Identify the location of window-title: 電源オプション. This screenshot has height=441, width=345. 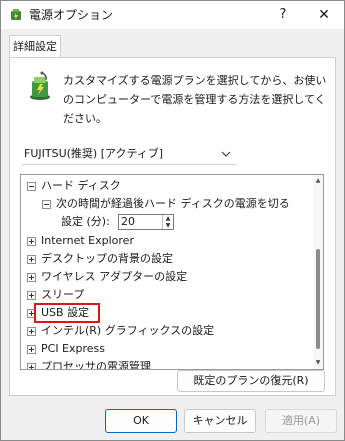
(71, 15).